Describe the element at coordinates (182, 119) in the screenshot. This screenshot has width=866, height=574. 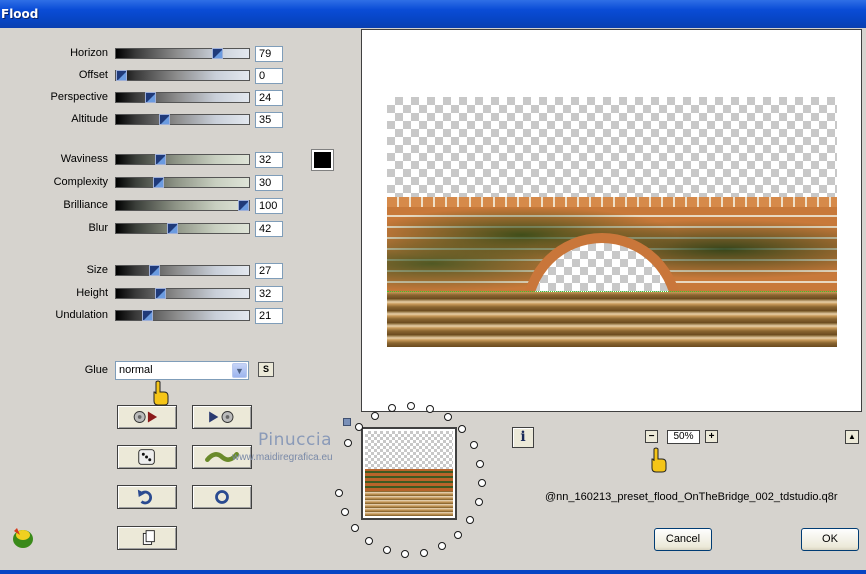
I see `altitude-slider` at that location.